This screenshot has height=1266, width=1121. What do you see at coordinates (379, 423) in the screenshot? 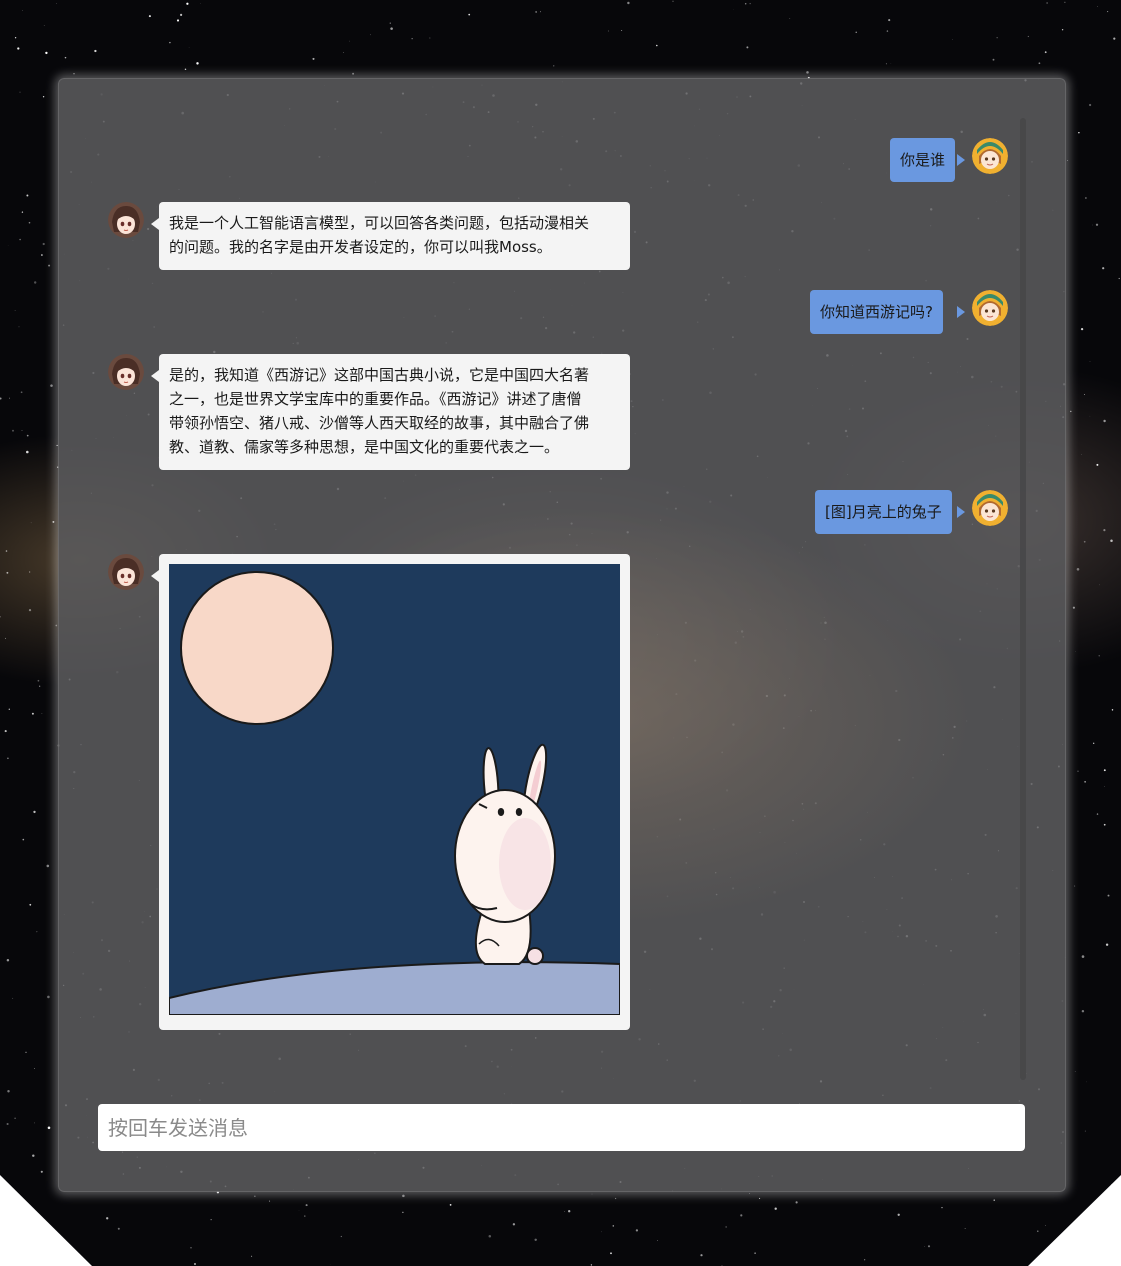
I see `assistant-message-line: 带领孙悟空、猪八戒、沙僧等人西天取经的故事，其中融合了佛` at bounding box center [379, 423].